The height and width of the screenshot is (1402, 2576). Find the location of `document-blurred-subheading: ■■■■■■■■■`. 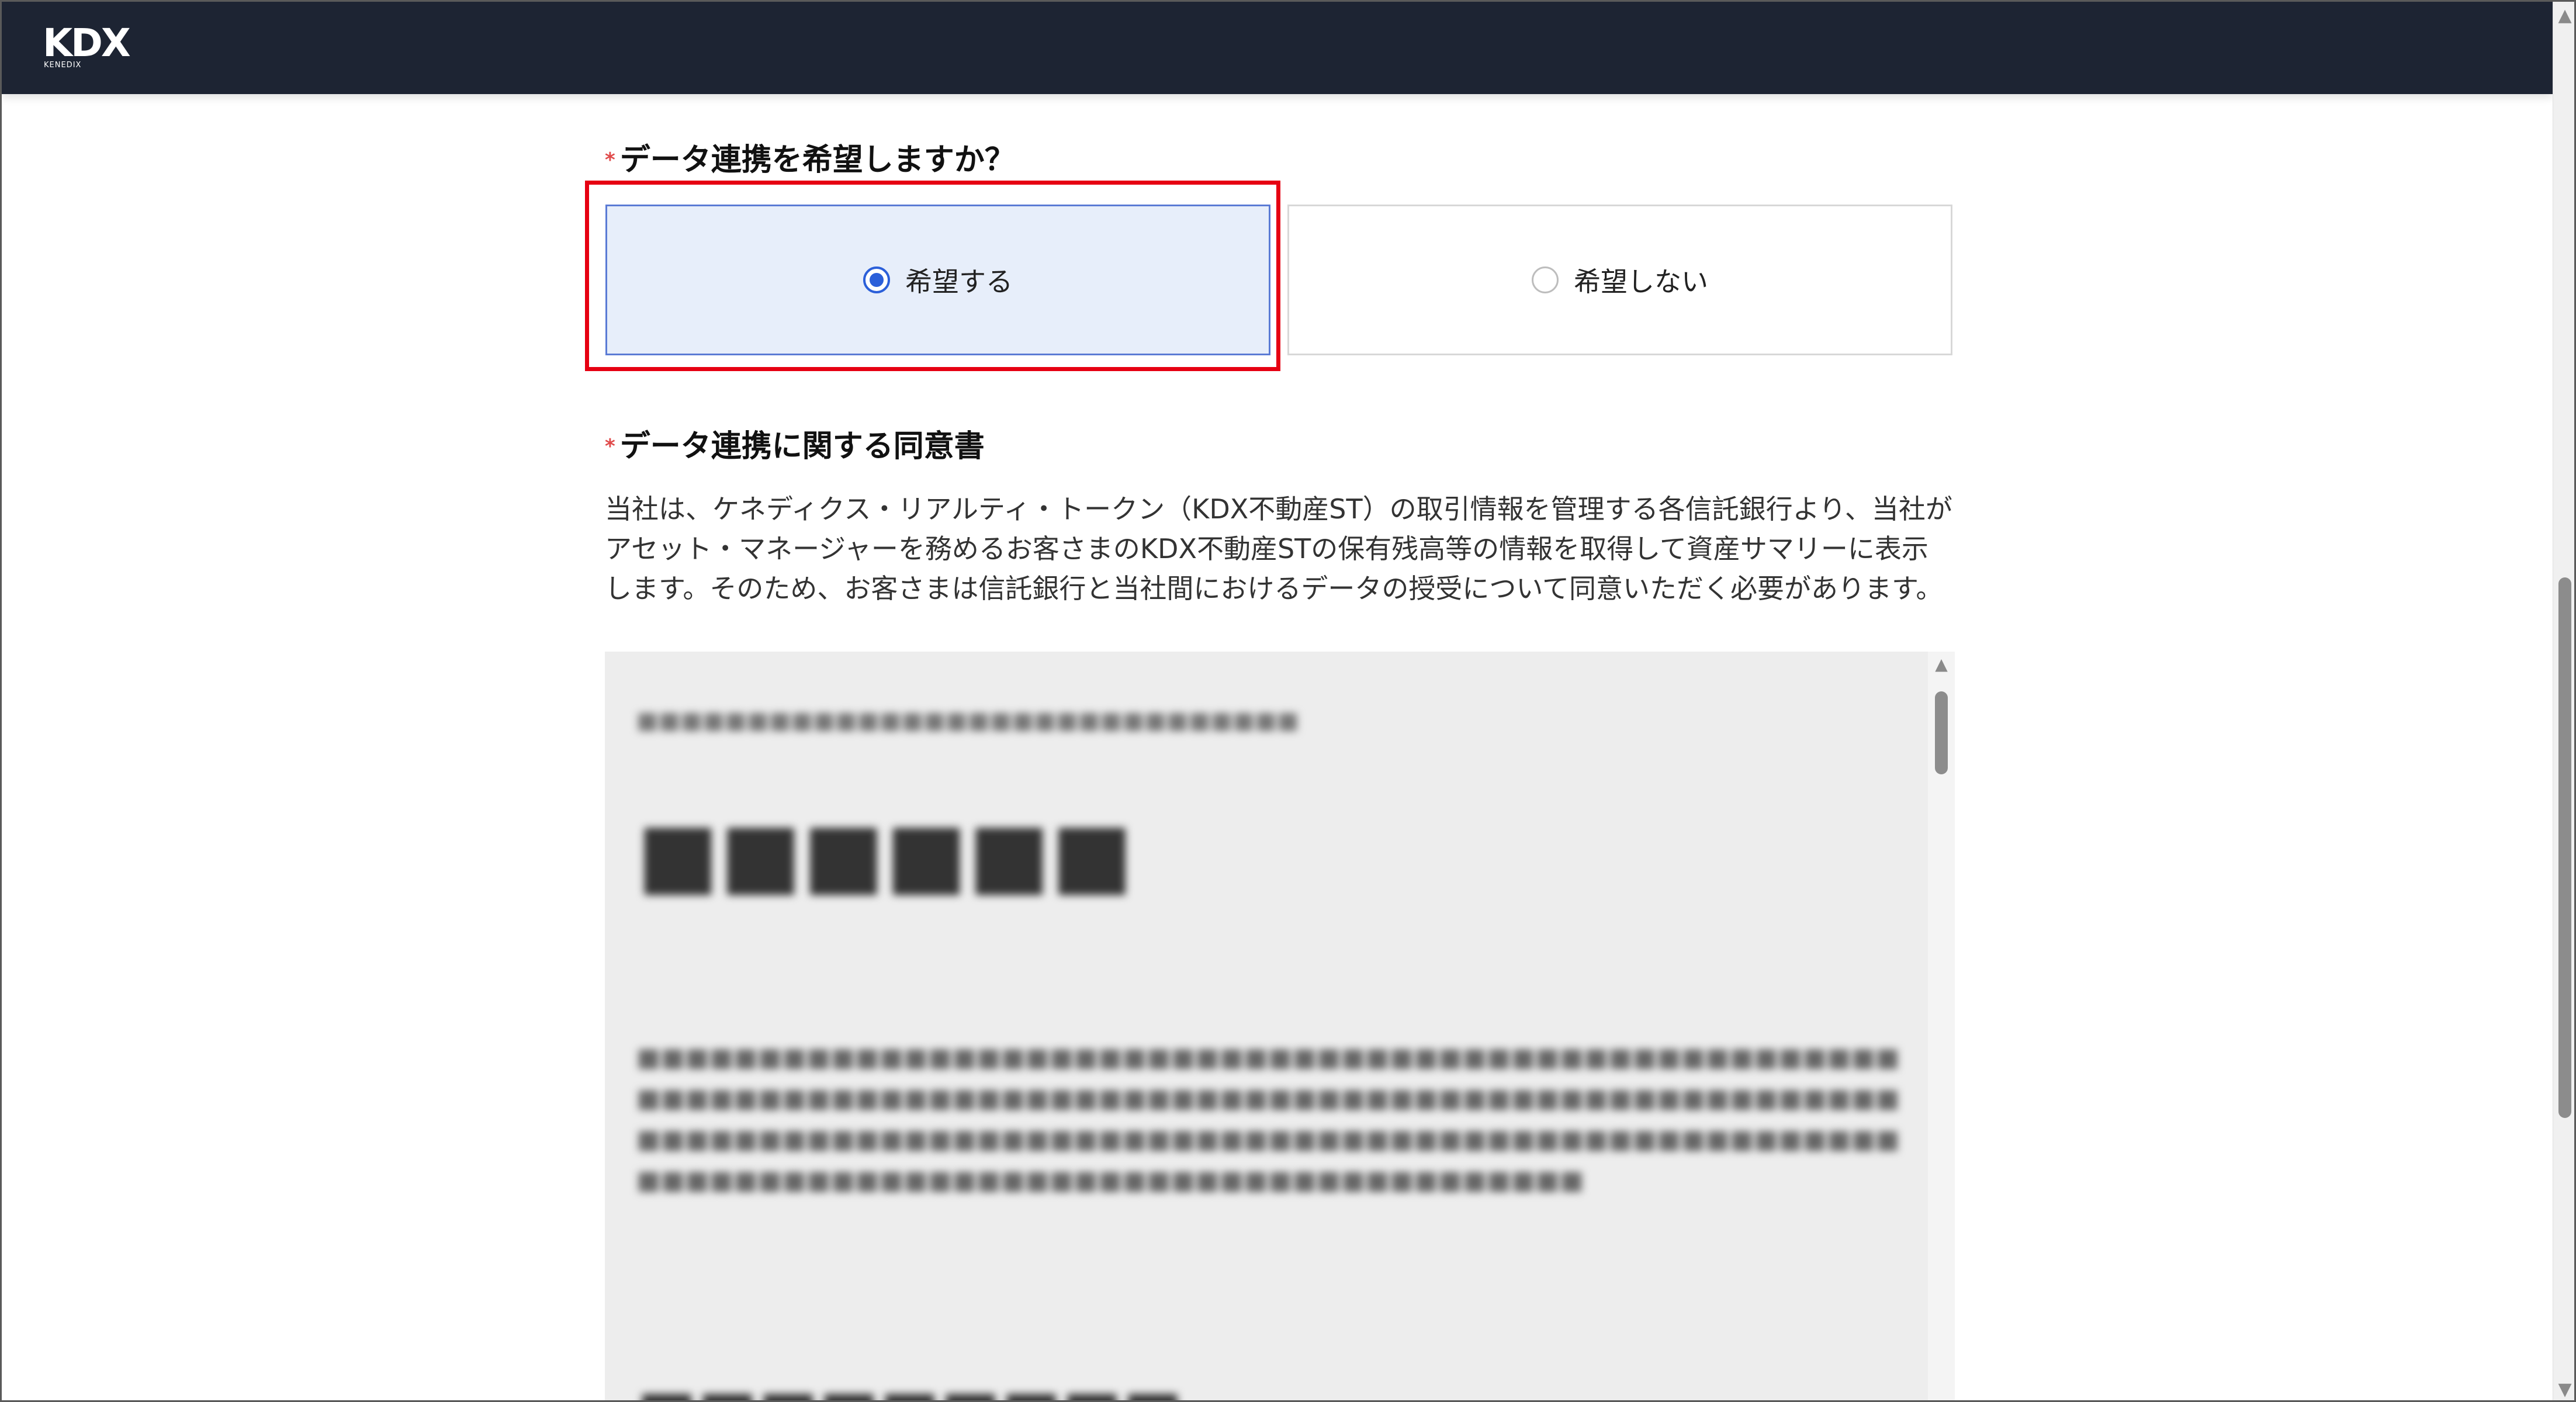

document-blurred-subheading: ■■■■■■■■■ is located at coordinates (910, 1387).